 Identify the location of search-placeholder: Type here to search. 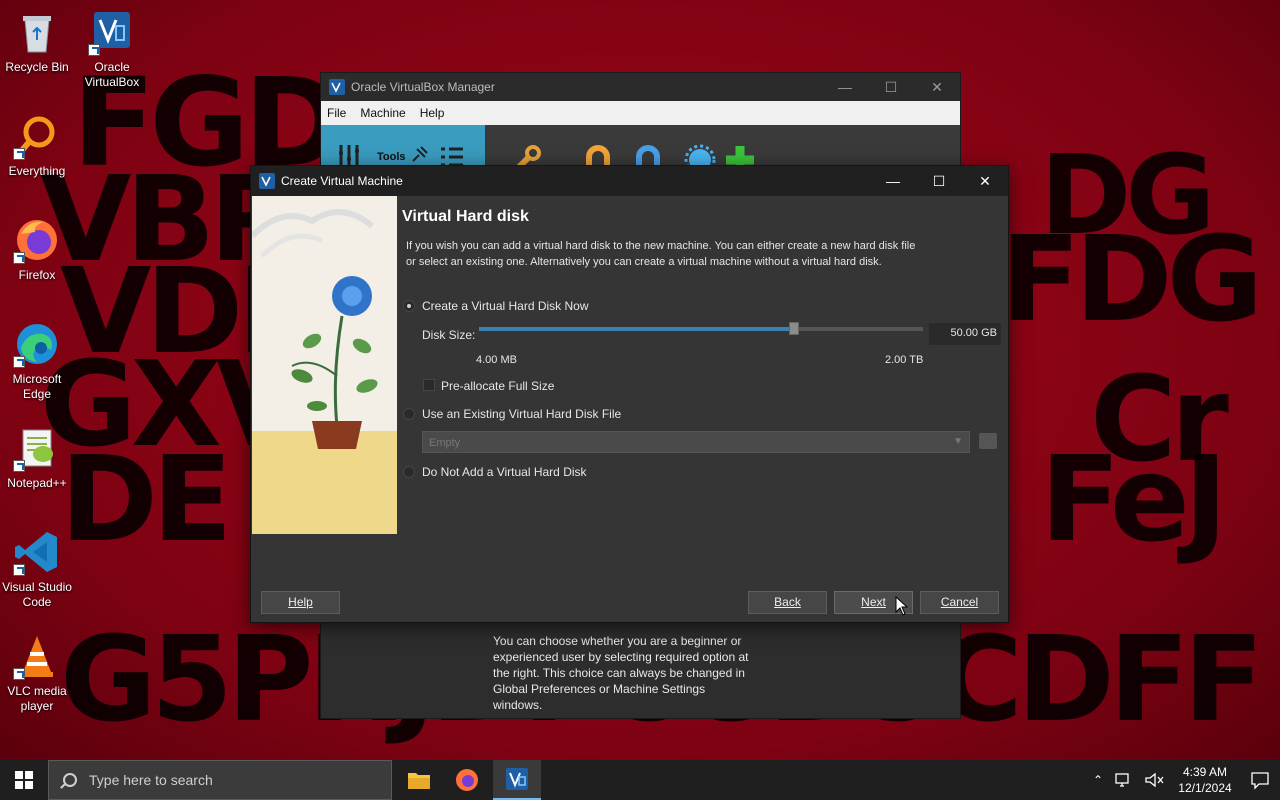
(151, 780).